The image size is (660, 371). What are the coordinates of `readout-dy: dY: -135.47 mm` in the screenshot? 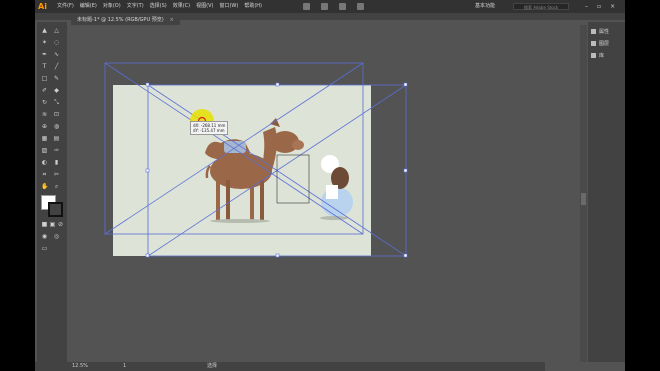 It's located at (209, 130).